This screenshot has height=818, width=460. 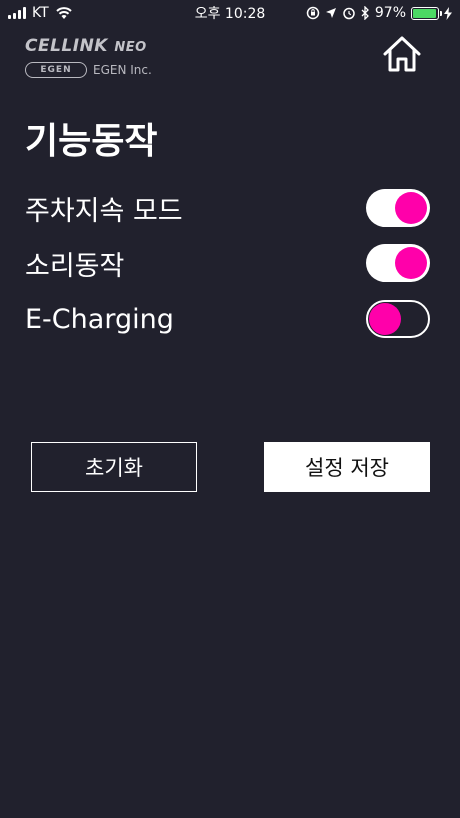 What do you see at coordinates (40, 13) in the screenshot?
I see `carrier-label: KT` at bounding box center [40, 13].